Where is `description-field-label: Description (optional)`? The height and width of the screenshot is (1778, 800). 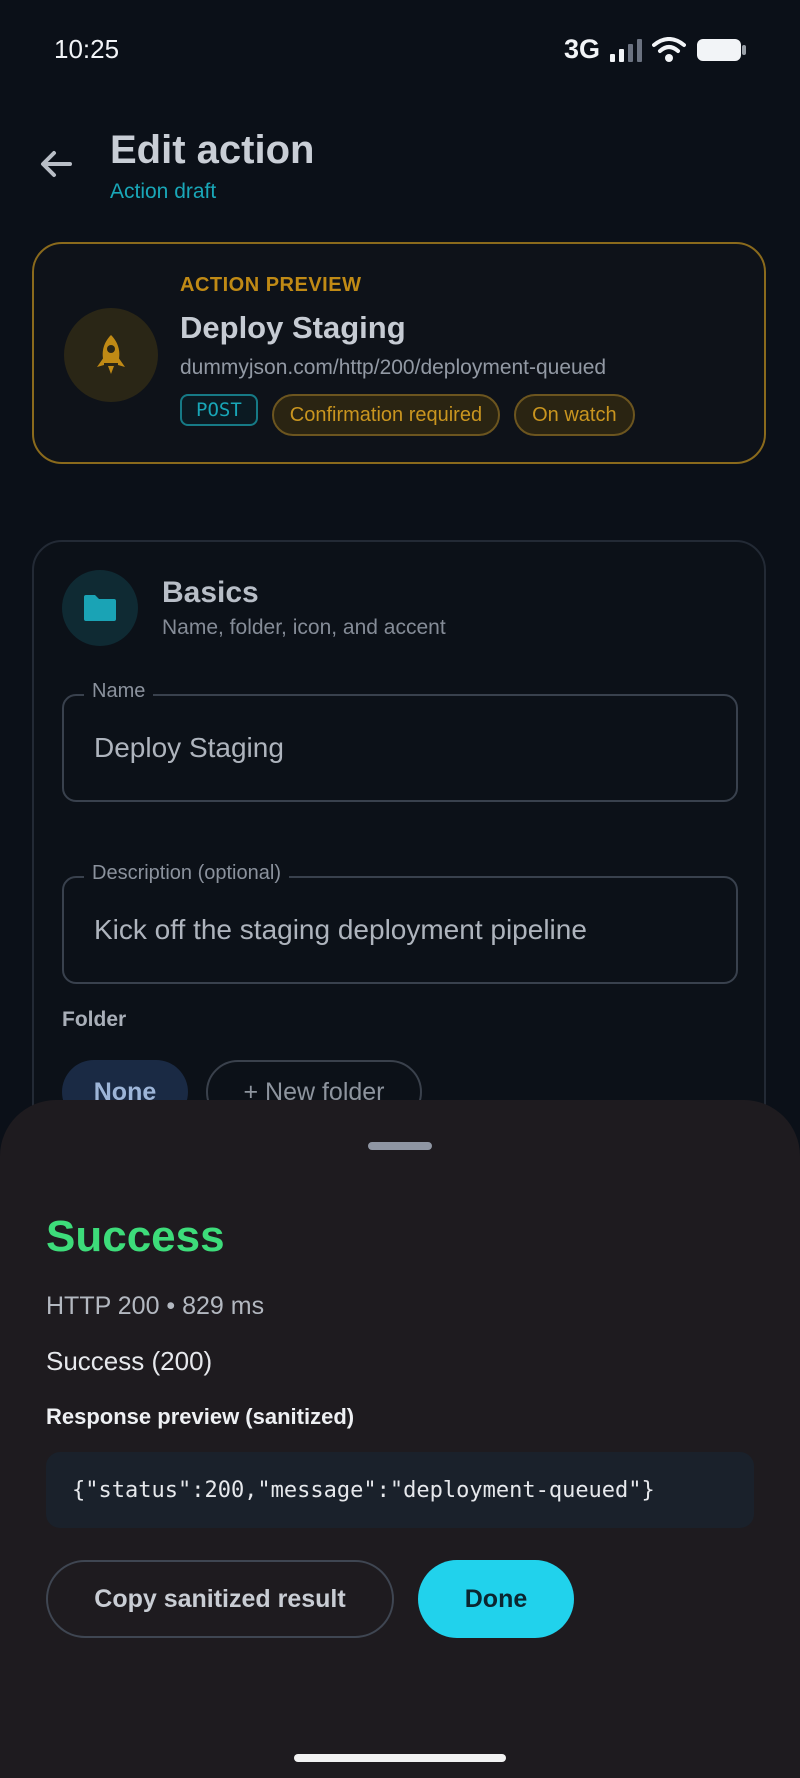
description-field-label: Description (optional) is located at coordinates (186, 873).